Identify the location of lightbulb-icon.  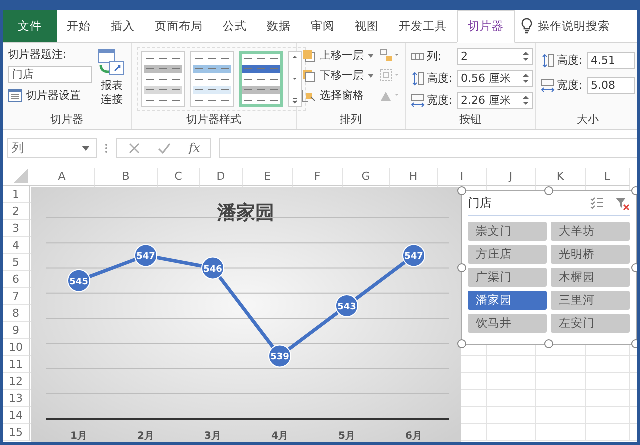
(527, 26).